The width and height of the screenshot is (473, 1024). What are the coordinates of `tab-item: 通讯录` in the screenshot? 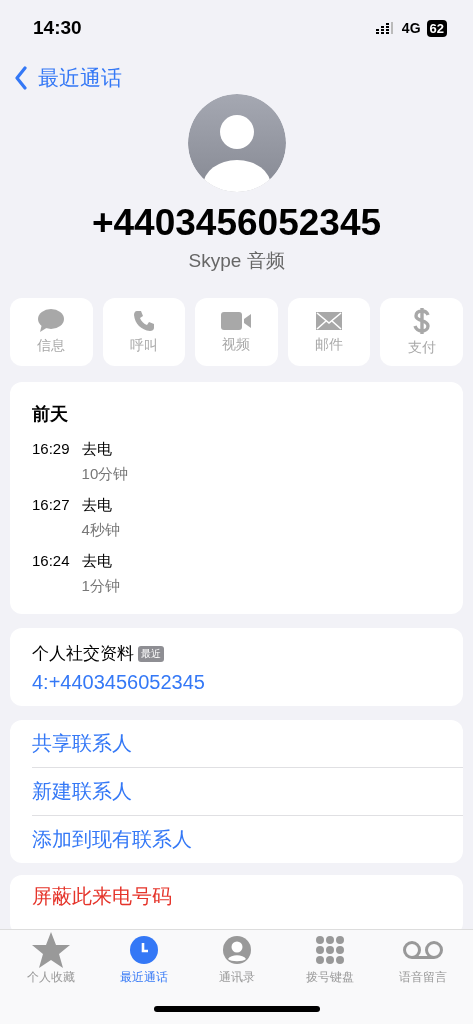 It's located at (236, 960).